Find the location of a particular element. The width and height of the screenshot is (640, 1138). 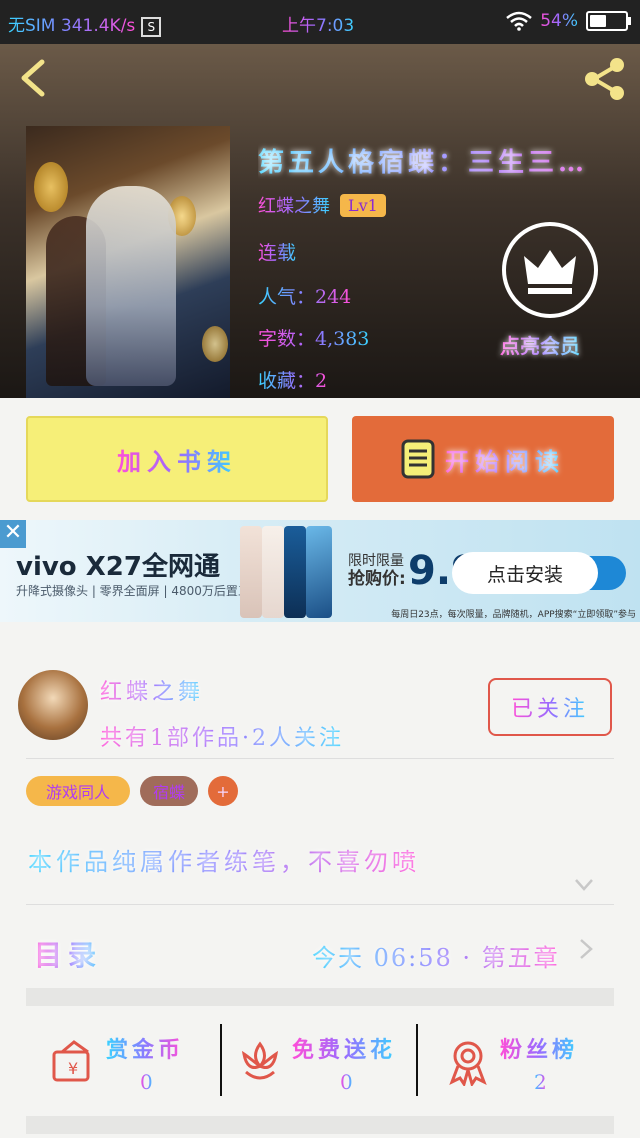

chevron-right-icon is located at coordinates (586, 949).